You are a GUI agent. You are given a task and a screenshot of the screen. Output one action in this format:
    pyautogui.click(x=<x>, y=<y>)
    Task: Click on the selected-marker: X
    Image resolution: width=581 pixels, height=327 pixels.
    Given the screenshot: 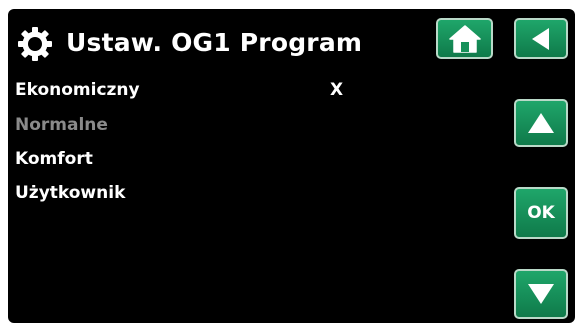 What is the action you would take?
    pyautogui.click(x=337, y=90)
    